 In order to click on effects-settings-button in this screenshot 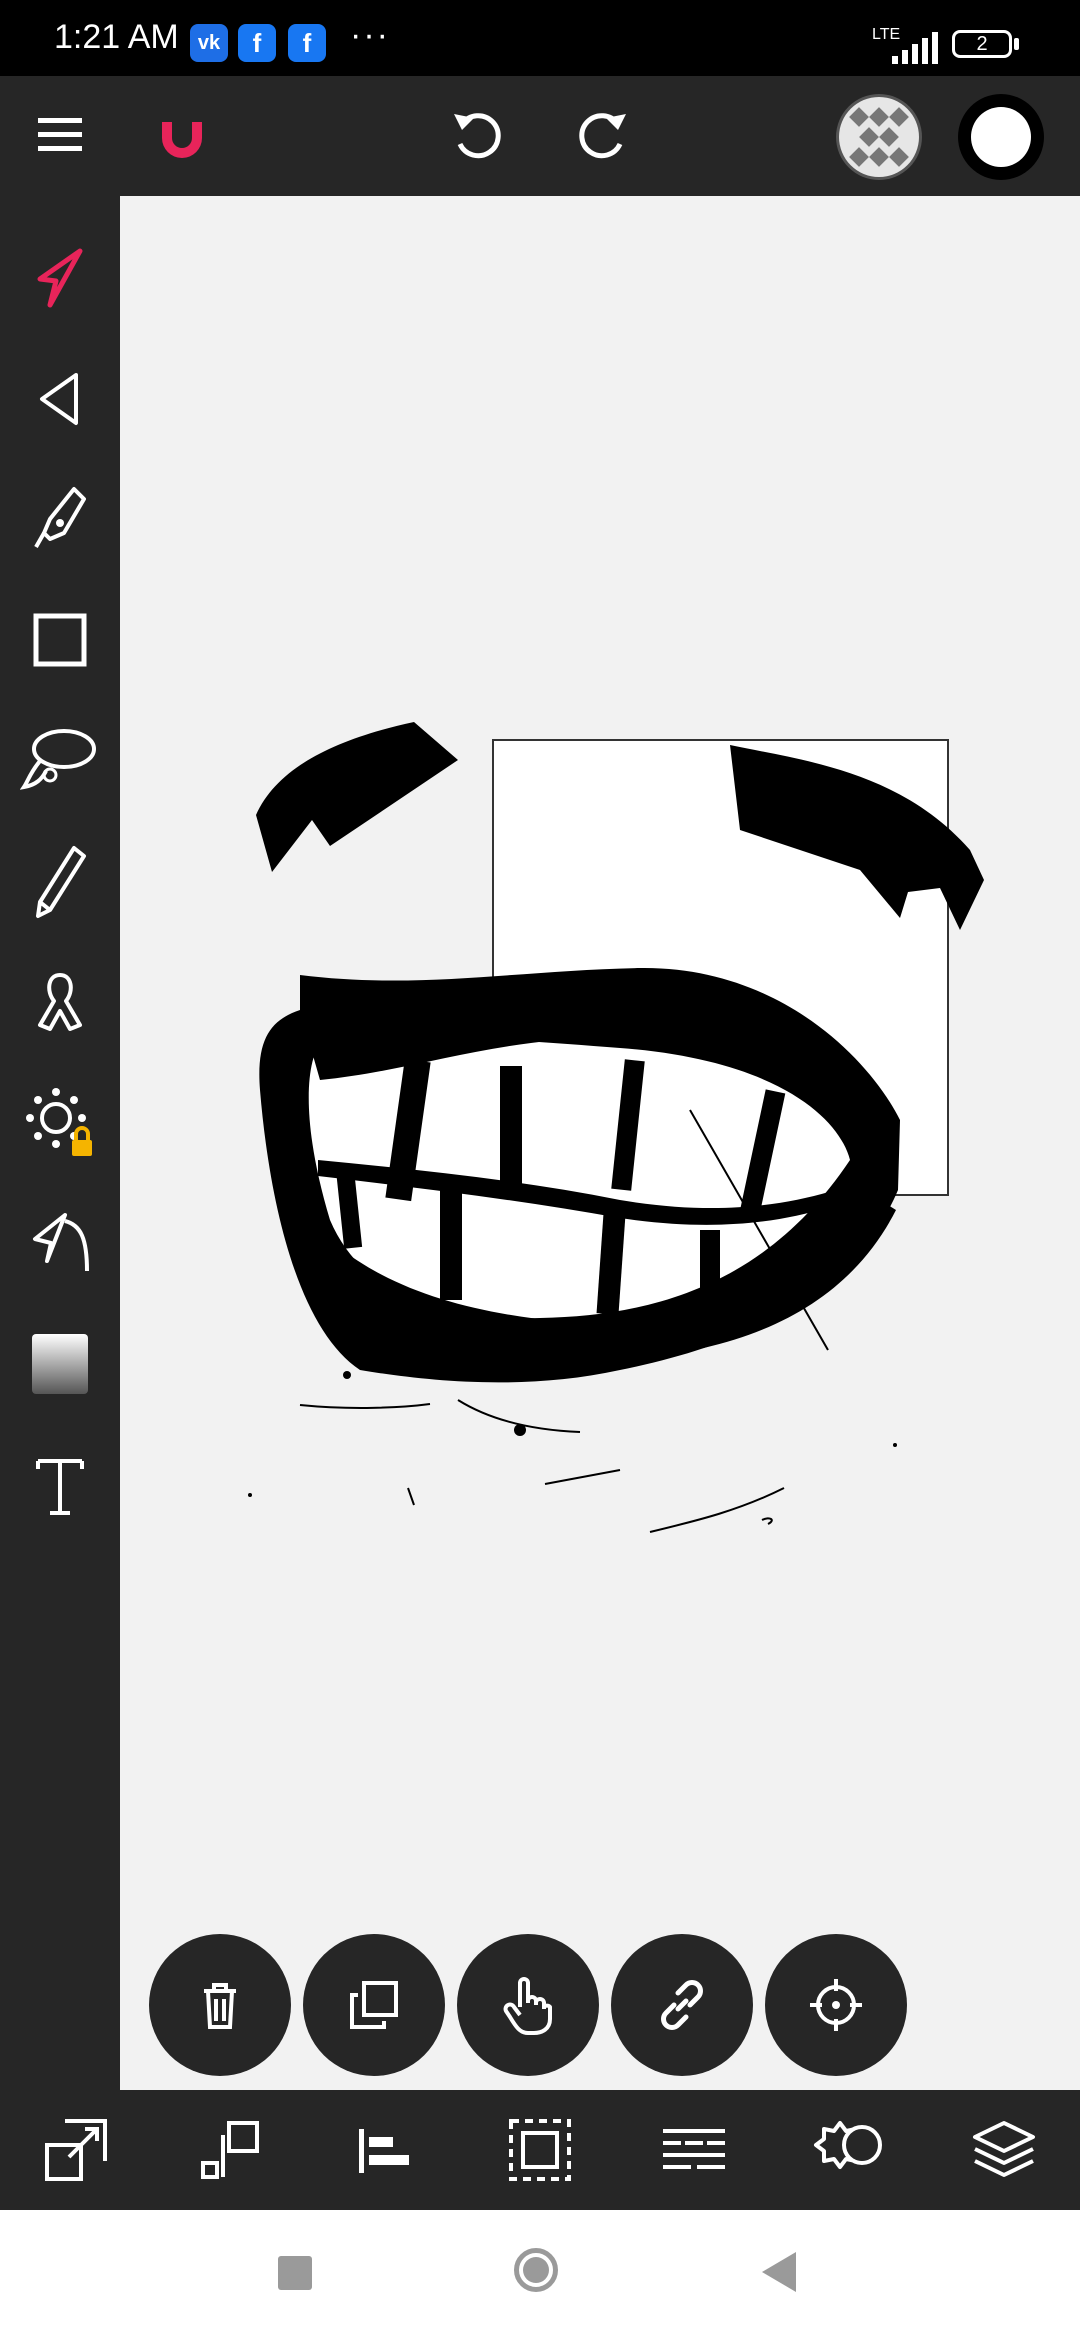, I will do `click(850, 2150)`.